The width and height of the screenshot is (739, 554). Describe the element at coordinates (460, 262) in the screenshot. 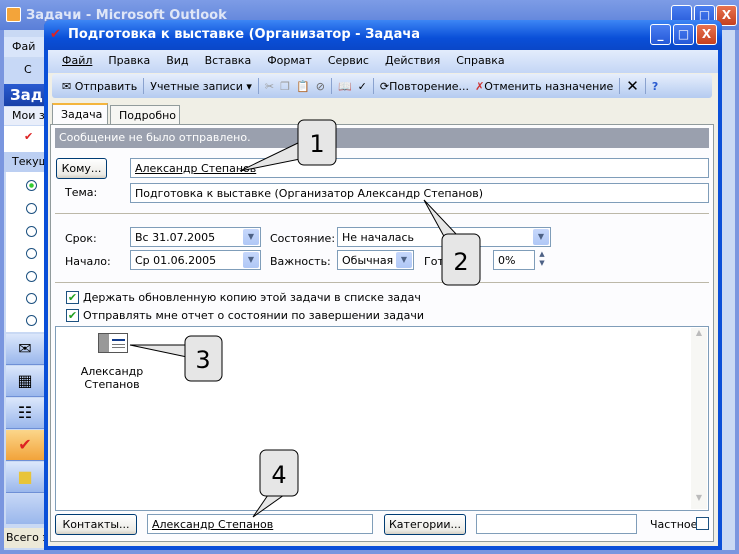

I see `callout-2-number: 2` at that location.